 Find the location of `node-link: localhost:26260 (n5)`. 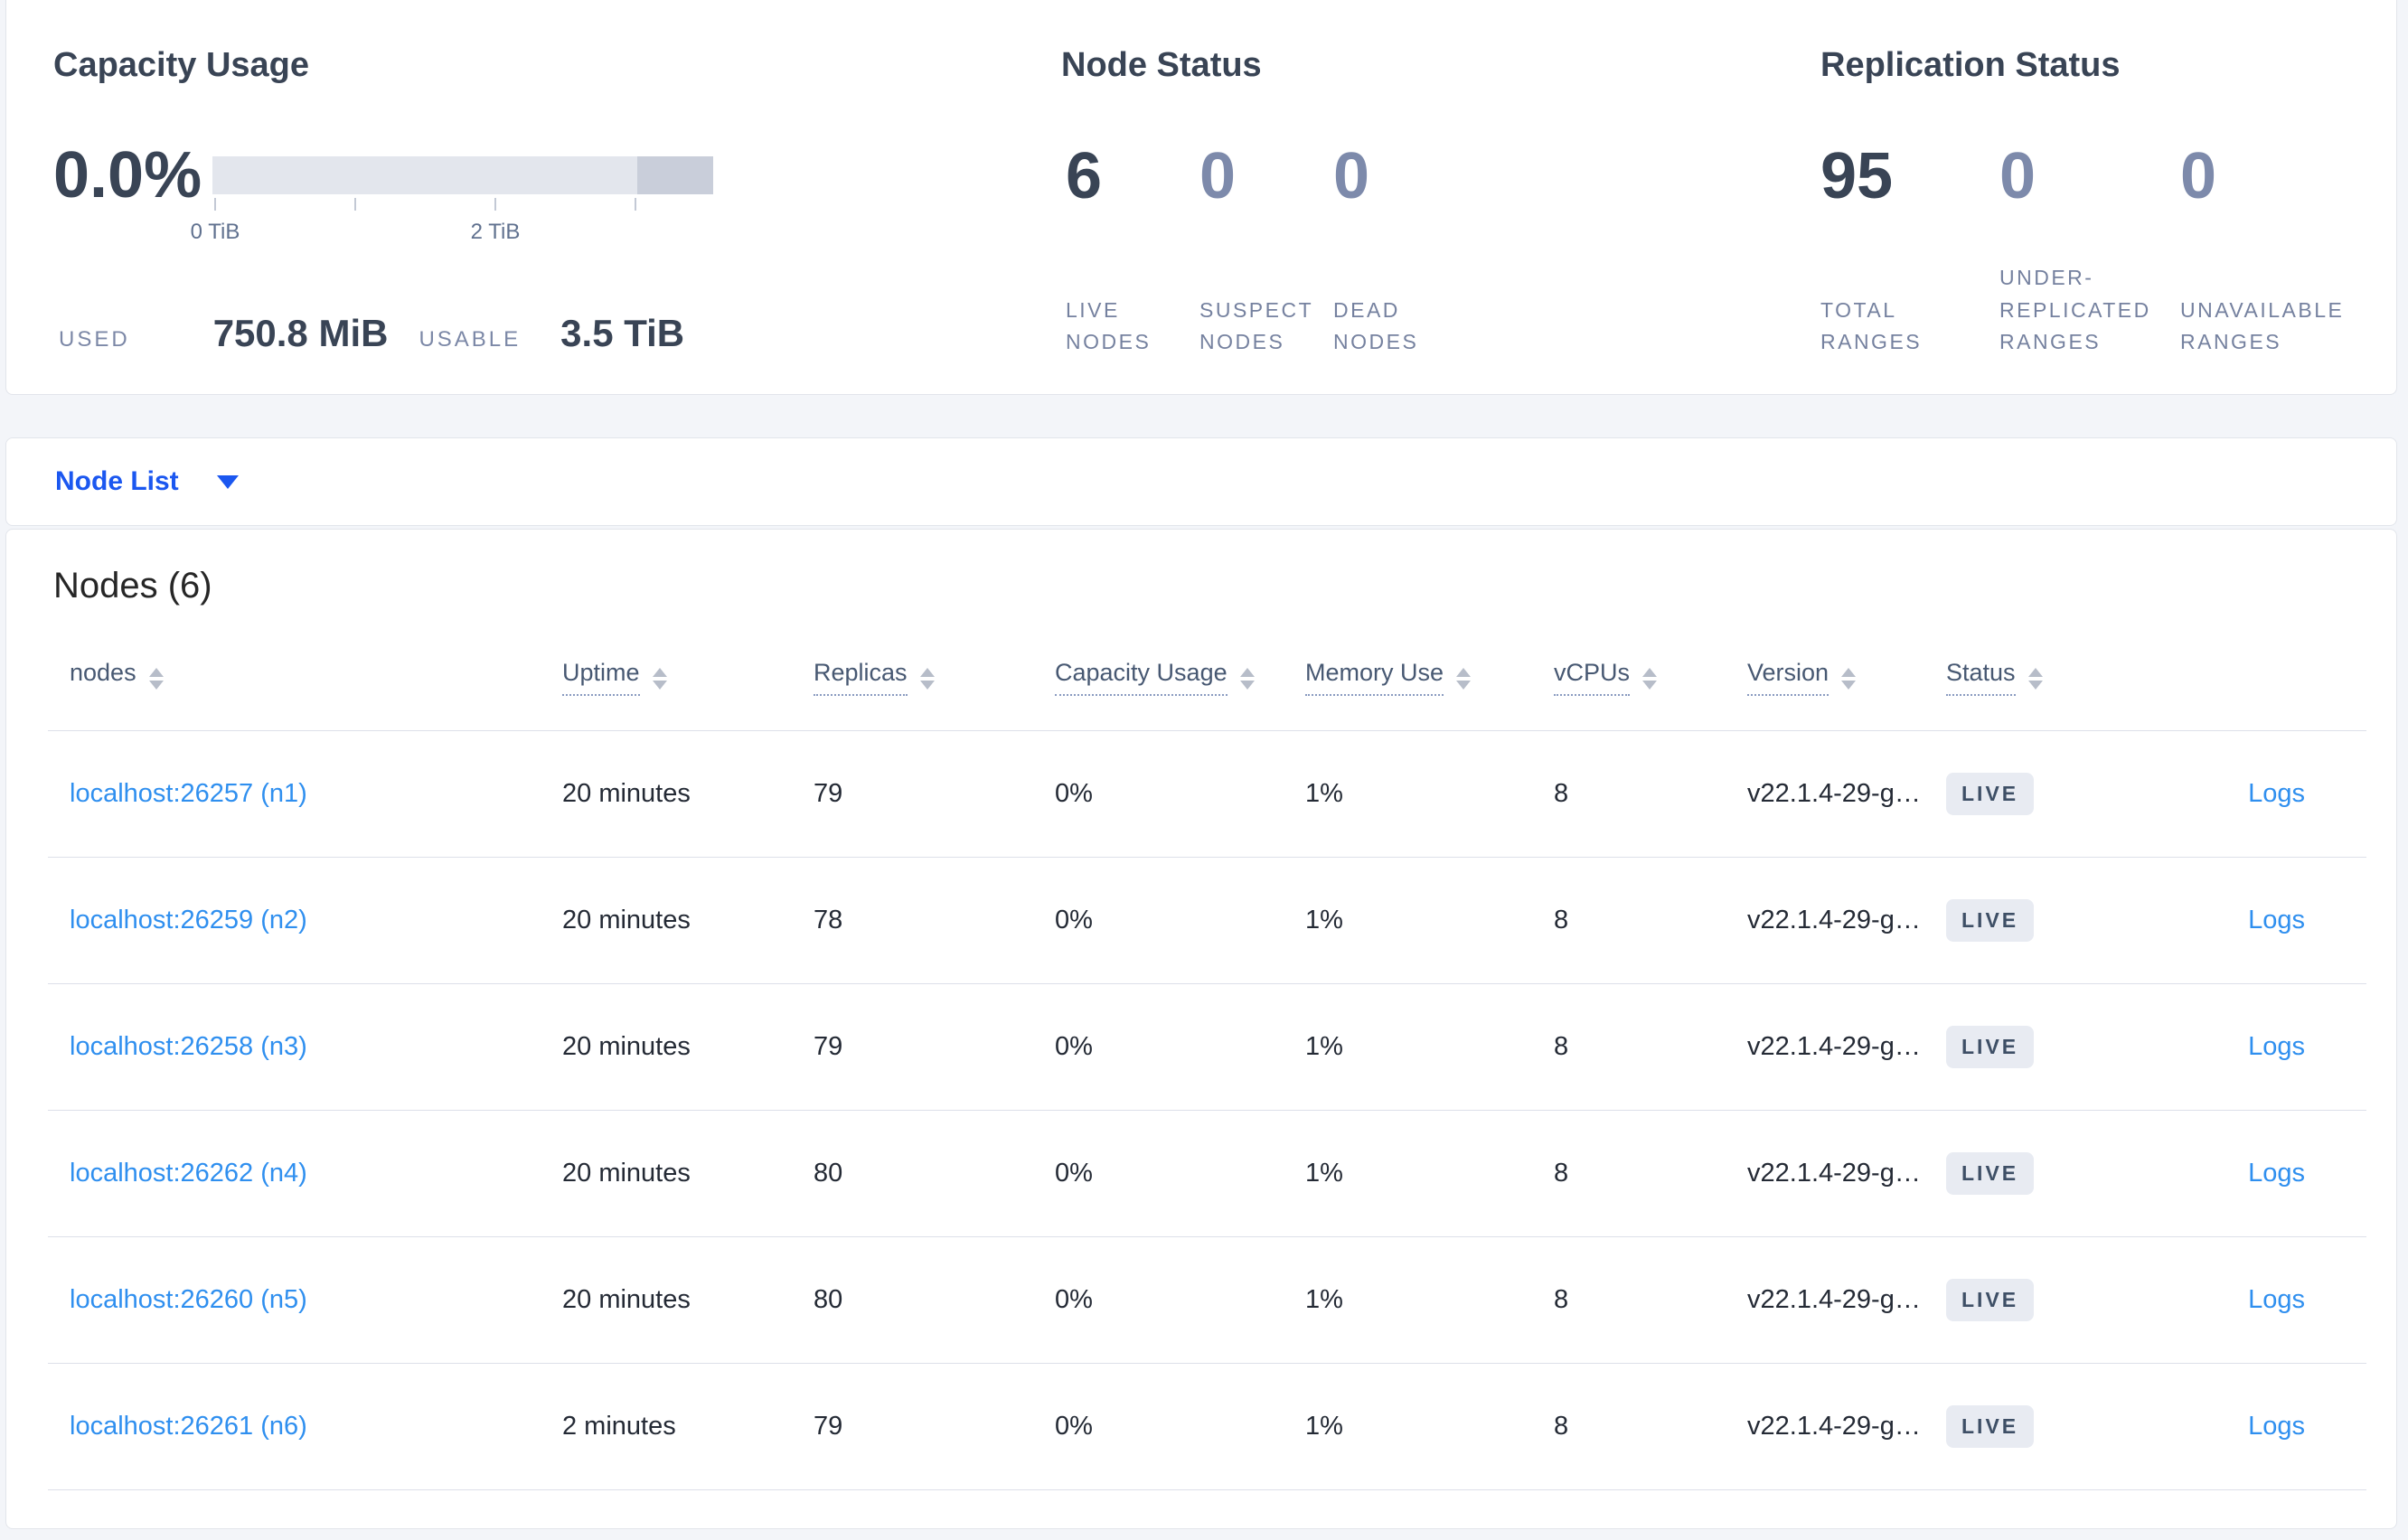

node-link: localhost:26260 (n5) is located at coordinates (188, 1299).